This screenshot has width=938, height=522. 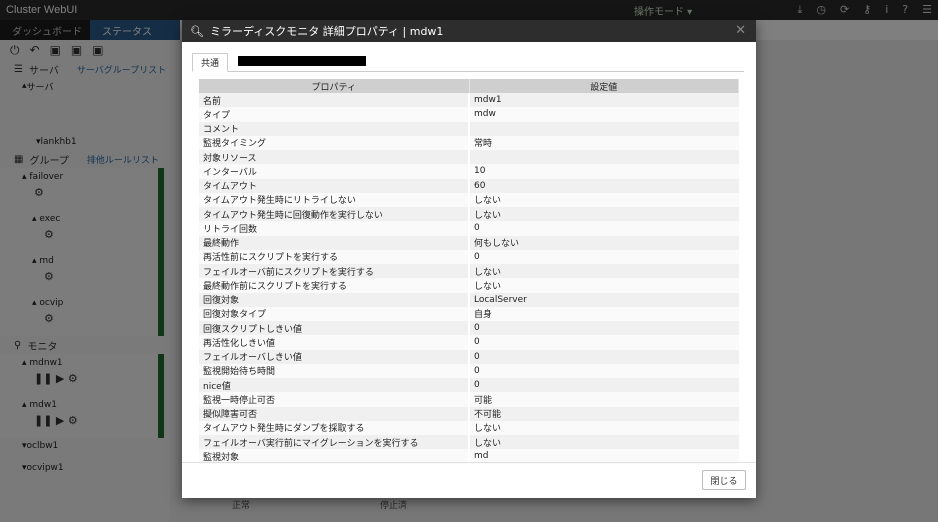 What do you see at coordinates (334, 256) in the screenshot?
I see `property-name: 再活性前にスクリプトを実行する` at bounding box center [334, 256].